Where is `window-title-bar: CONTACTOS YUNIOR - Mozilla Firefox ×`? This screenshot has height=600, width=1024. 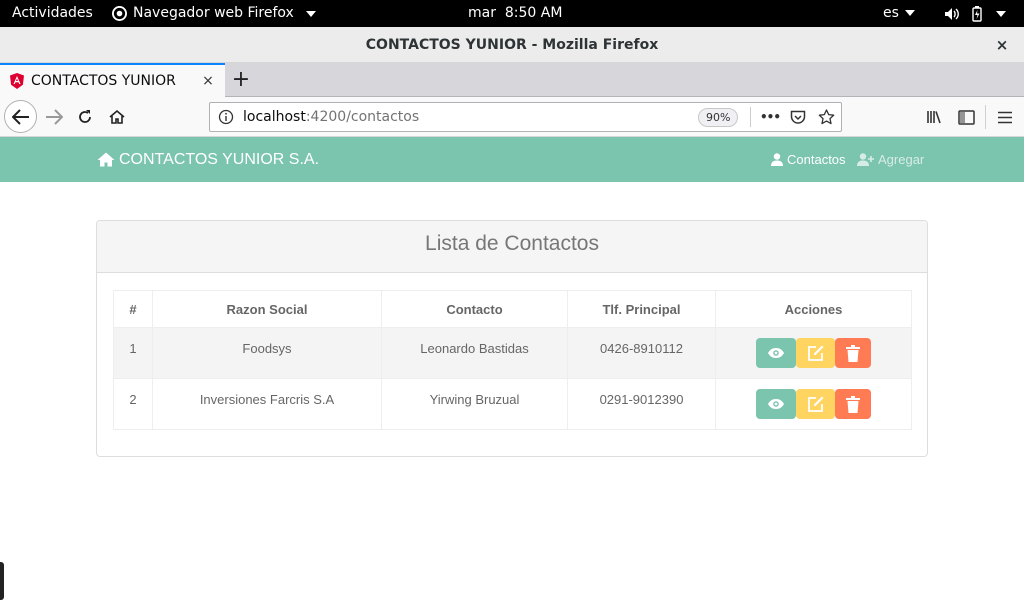 window-title-bar: CONTACTOS YUNIOR - Mozilla Firefox × is located at coordinates (512, 45).